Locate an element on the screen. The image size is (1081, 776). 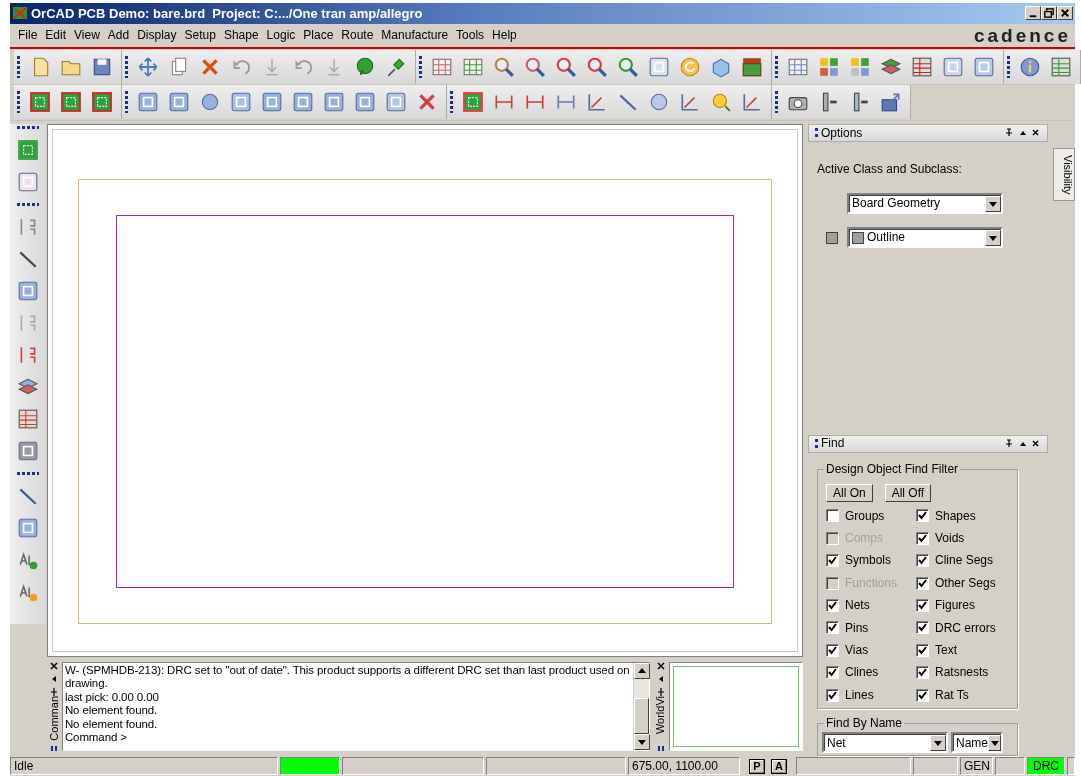
filter-toggle-button: All On is located at coordinates (849, 492).